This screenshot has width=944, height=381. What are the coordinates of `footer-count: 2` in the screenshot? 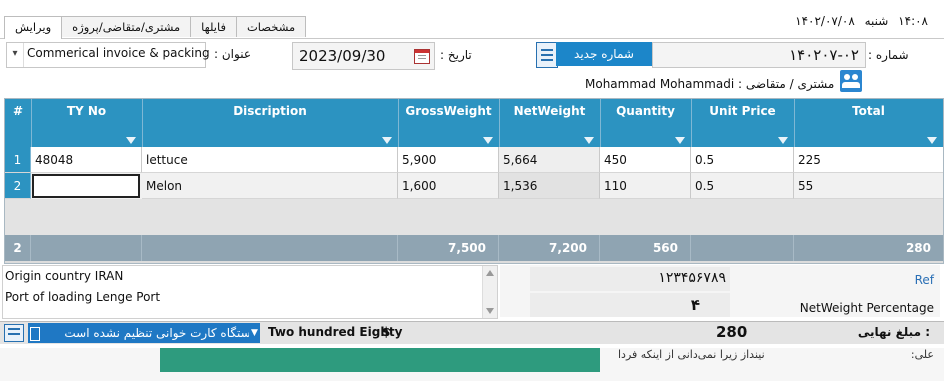 It's located at (18, 248).